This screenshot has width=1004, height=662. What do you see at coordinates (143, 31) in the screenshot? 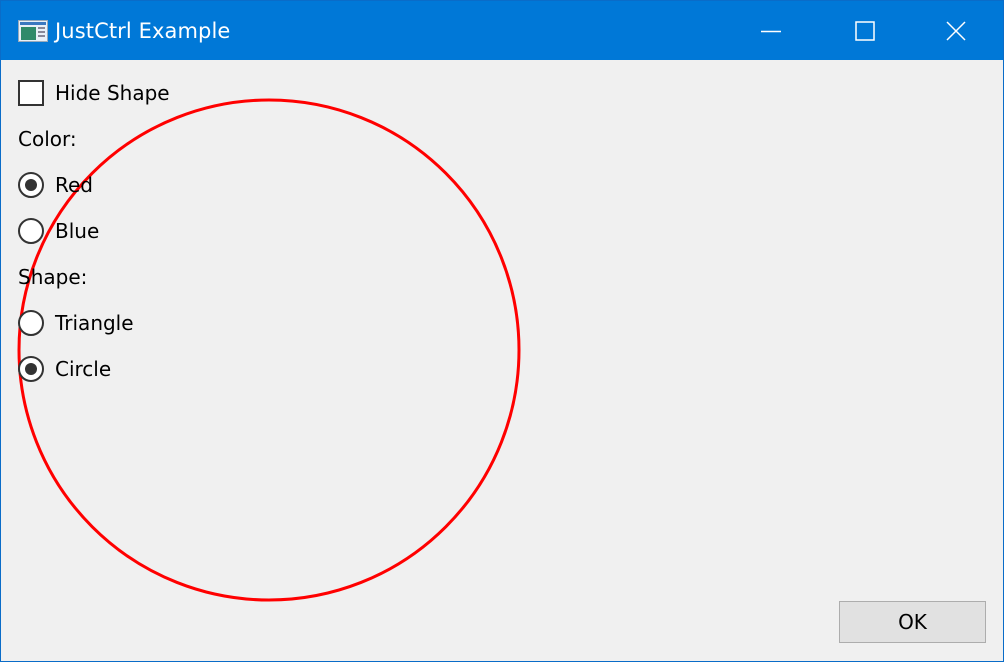
I see `window-title: JustCtrl Example` at bounding box center [143, 31].